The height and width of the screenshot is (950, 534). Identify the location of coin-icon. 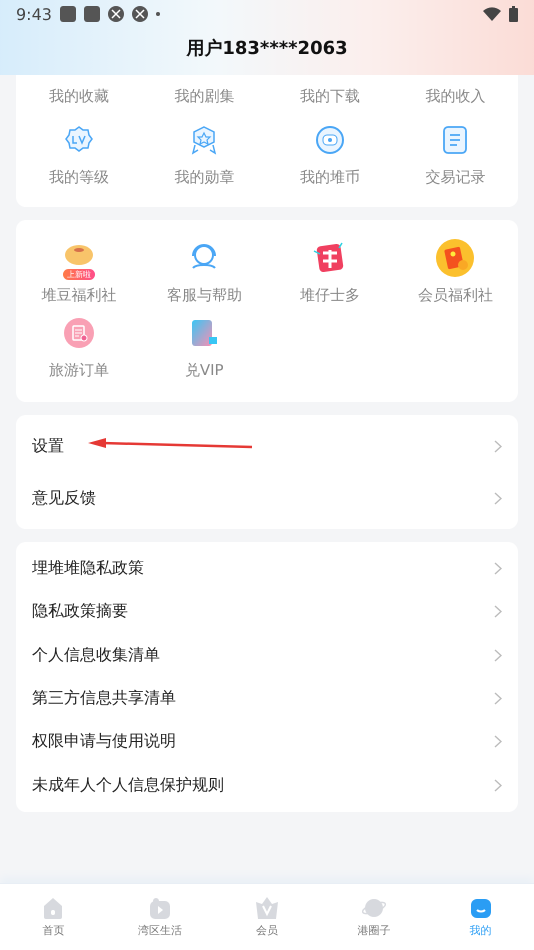
(329, 140).